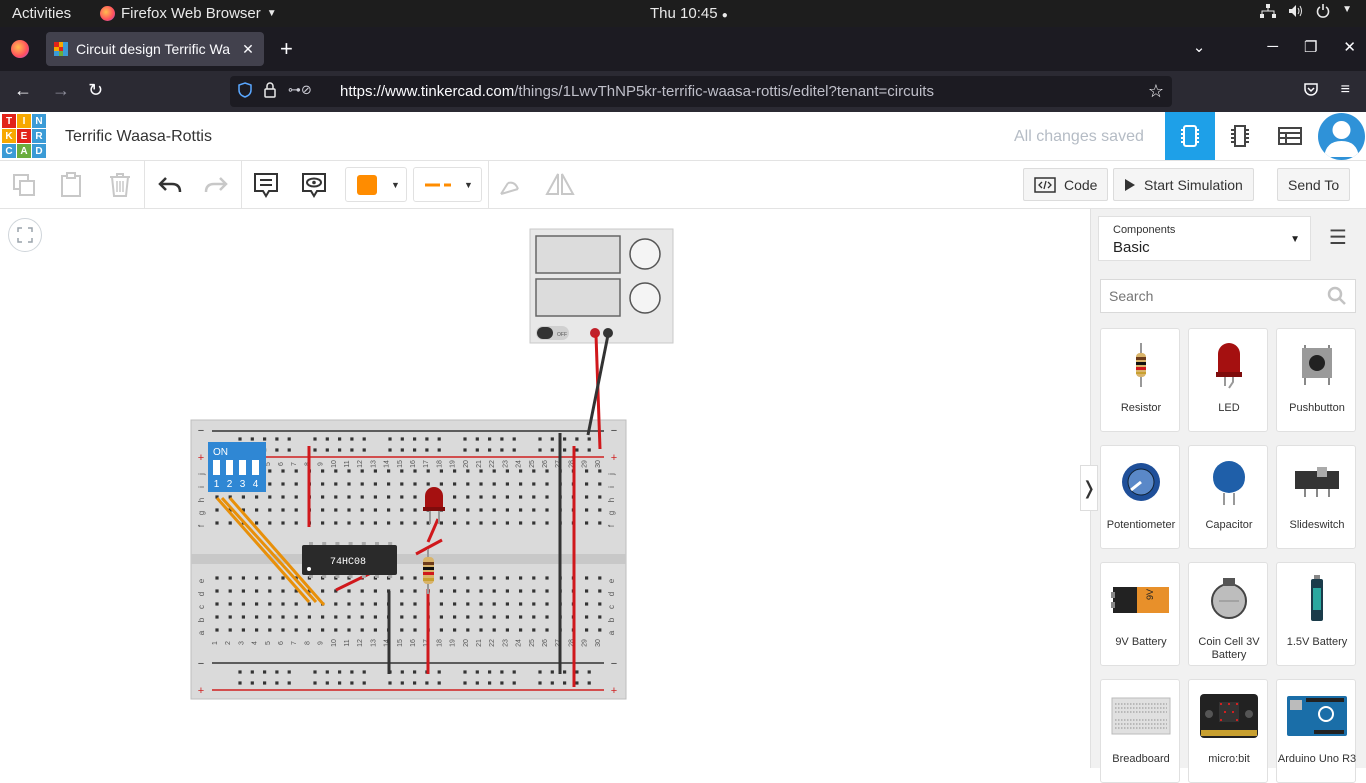 The width and height of the screenshot is (1366, 783). Describe the element at coordinates (23, 90) in the screenshot. I see `back-arrow-icon: ←` at that location.